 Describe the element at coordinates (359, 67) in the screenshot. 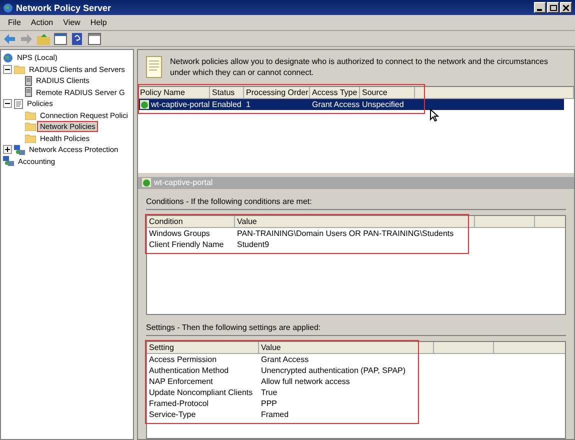

I see `info-text: Network policies allow you to designate who is authorized to connect to the network and the circumstances under which they can or cannot connect.` at that location.